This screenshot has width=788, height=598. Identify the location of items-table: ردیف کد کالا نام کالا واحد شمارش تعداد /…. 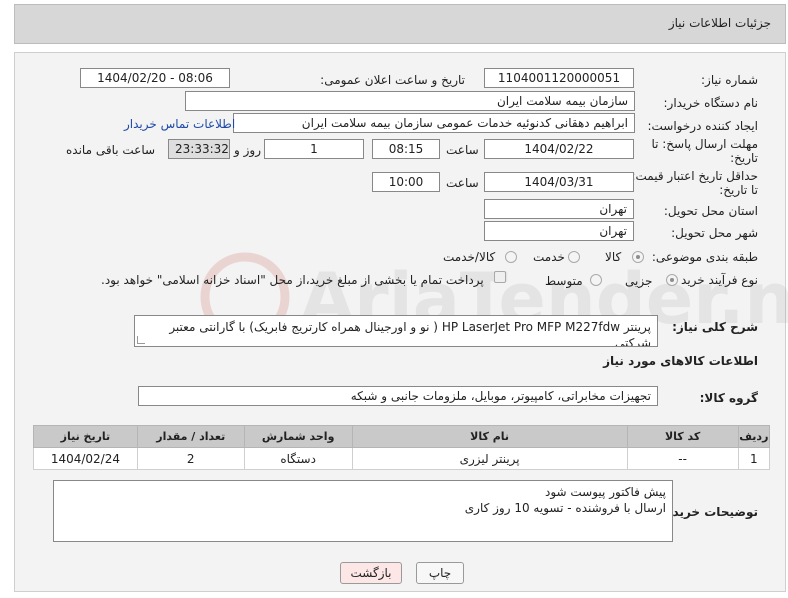
(402, 447).